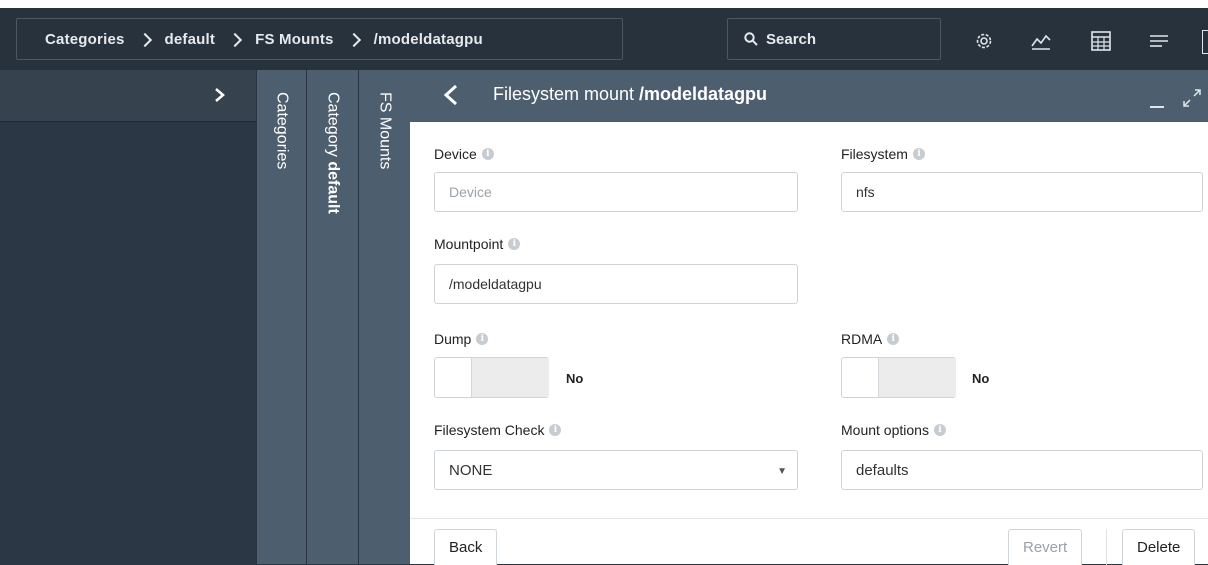 This screenshot has height=565, width=1208. I want to click on column-label: Categories, so click(282, 130).